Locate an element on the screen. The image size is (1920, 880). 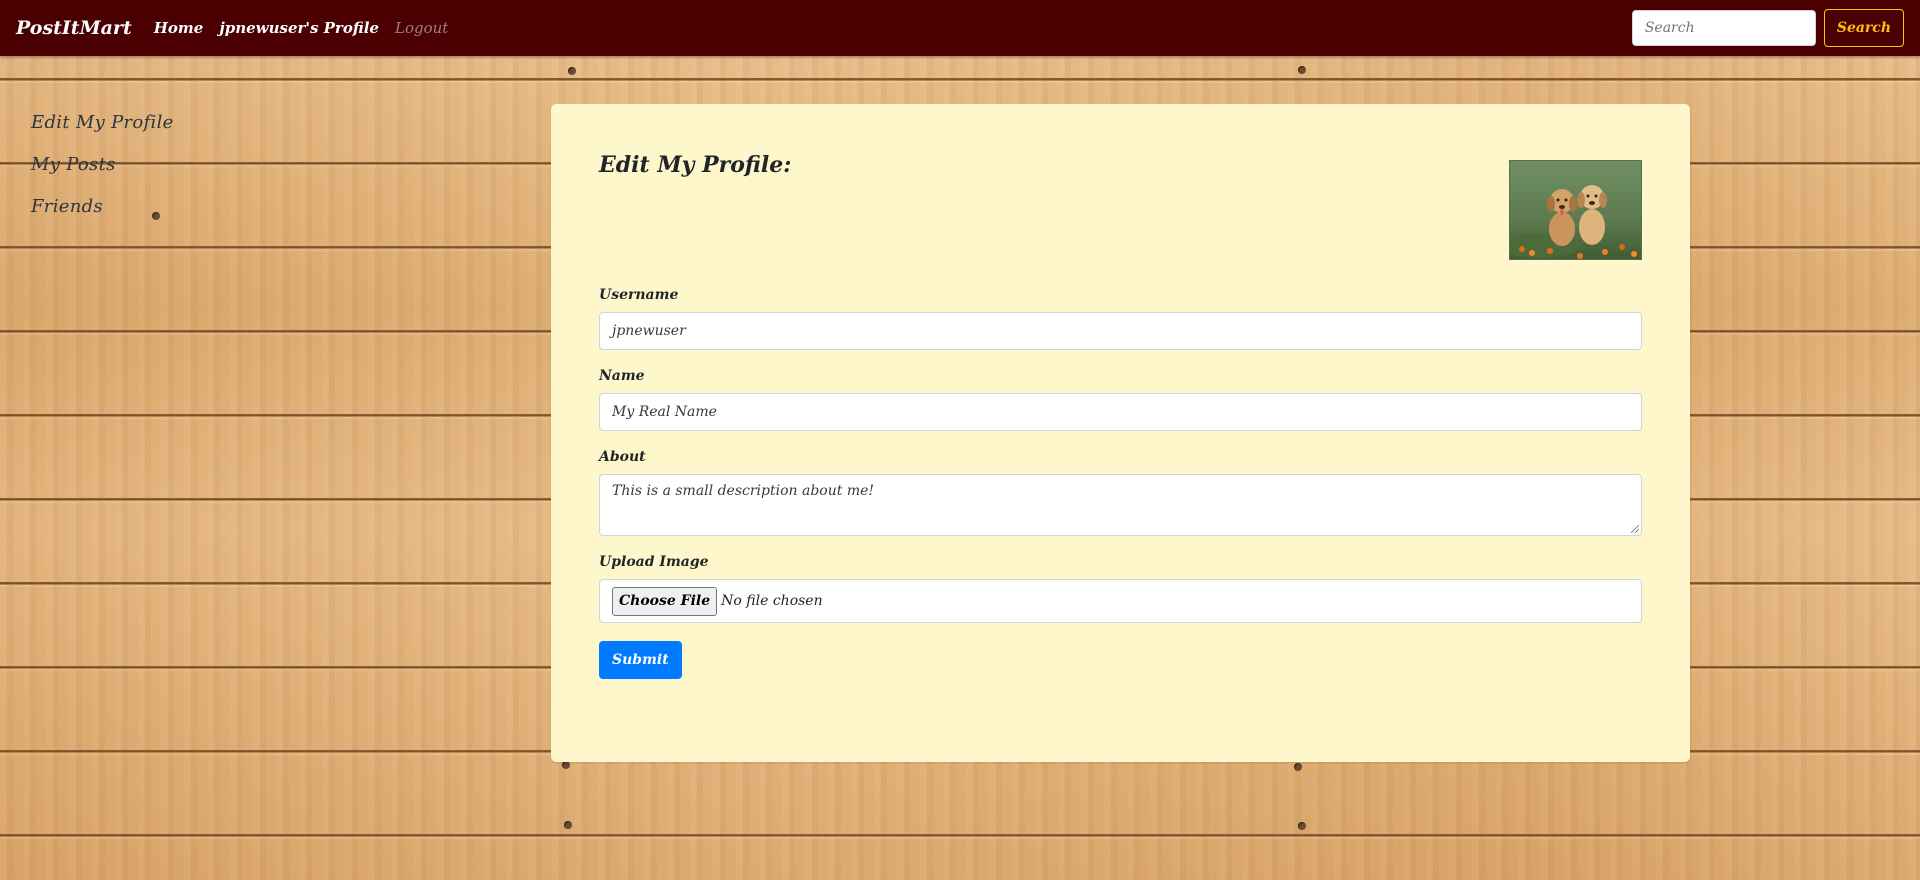
submit-button: Submit is located at coordinates (640, 660).